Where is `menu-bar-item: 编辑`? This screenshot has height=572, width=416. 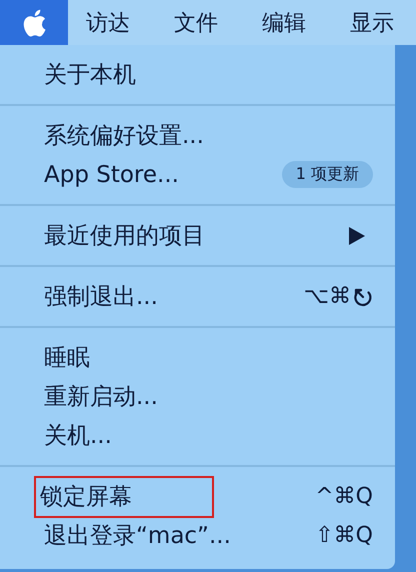
menu-bar-item: 编辑 is located at coordinates (284, 23).